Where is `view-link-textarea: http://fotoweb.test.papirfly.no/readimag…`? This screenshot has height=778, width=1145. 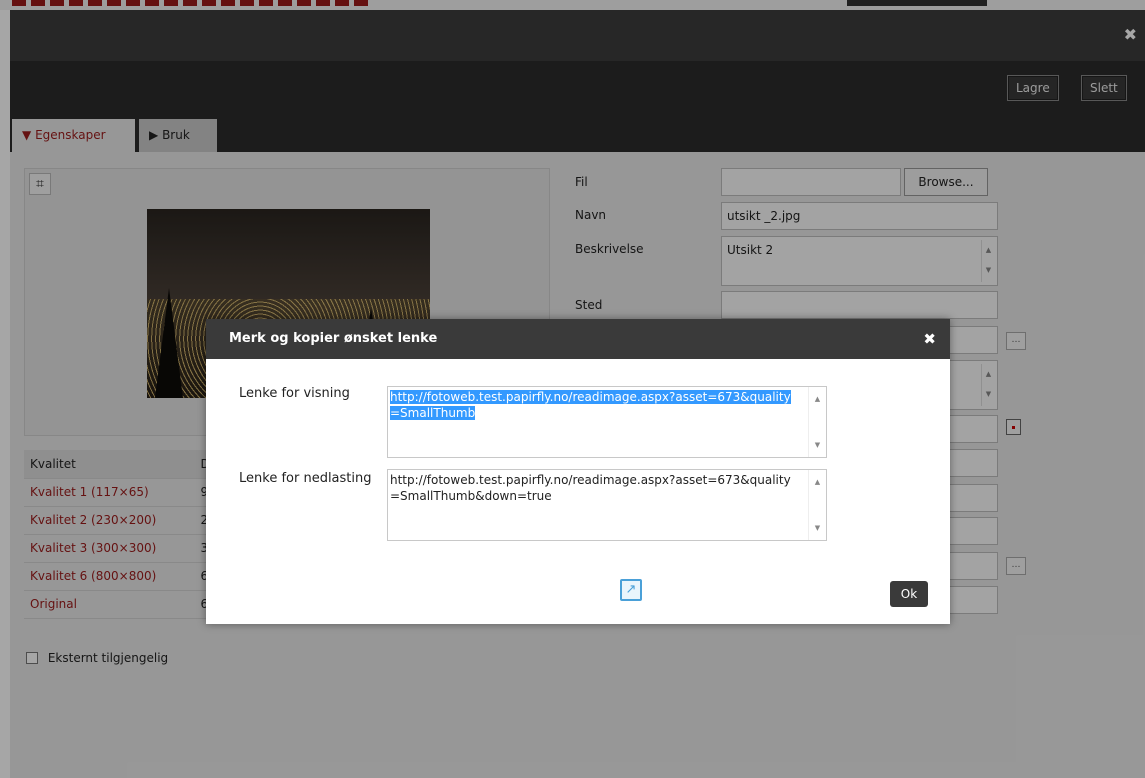
view-link-textarea: http://fotoweb.test.papirfly.no/readimag… is located at coordinates (607, 422).